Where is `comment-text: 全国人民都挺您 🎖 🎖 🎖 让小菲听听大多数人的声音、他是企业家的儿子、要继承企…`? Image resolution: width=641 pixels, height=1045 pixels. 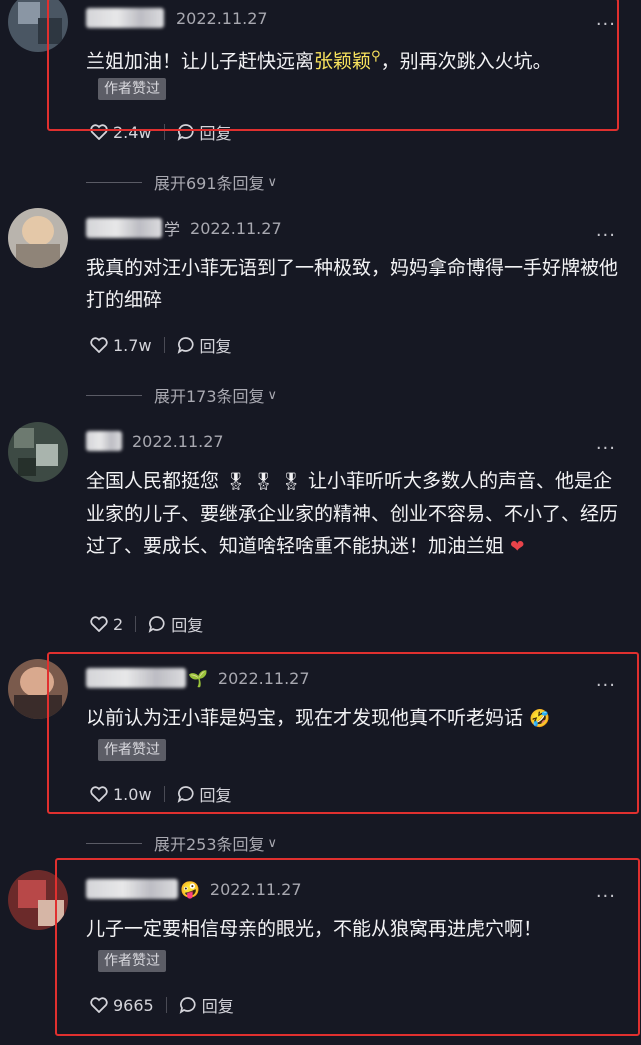
comment-text: 全国人民都挺您 🎖 🎖 🎖 让小菲听听大多数人的声音、他是企业家的儿子、要继承企… is located at coordinates (352, 513).